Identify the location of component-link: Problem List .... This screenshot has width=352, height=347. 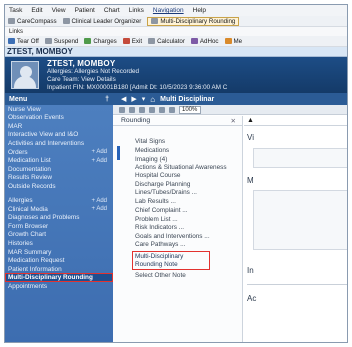
(188, 220).